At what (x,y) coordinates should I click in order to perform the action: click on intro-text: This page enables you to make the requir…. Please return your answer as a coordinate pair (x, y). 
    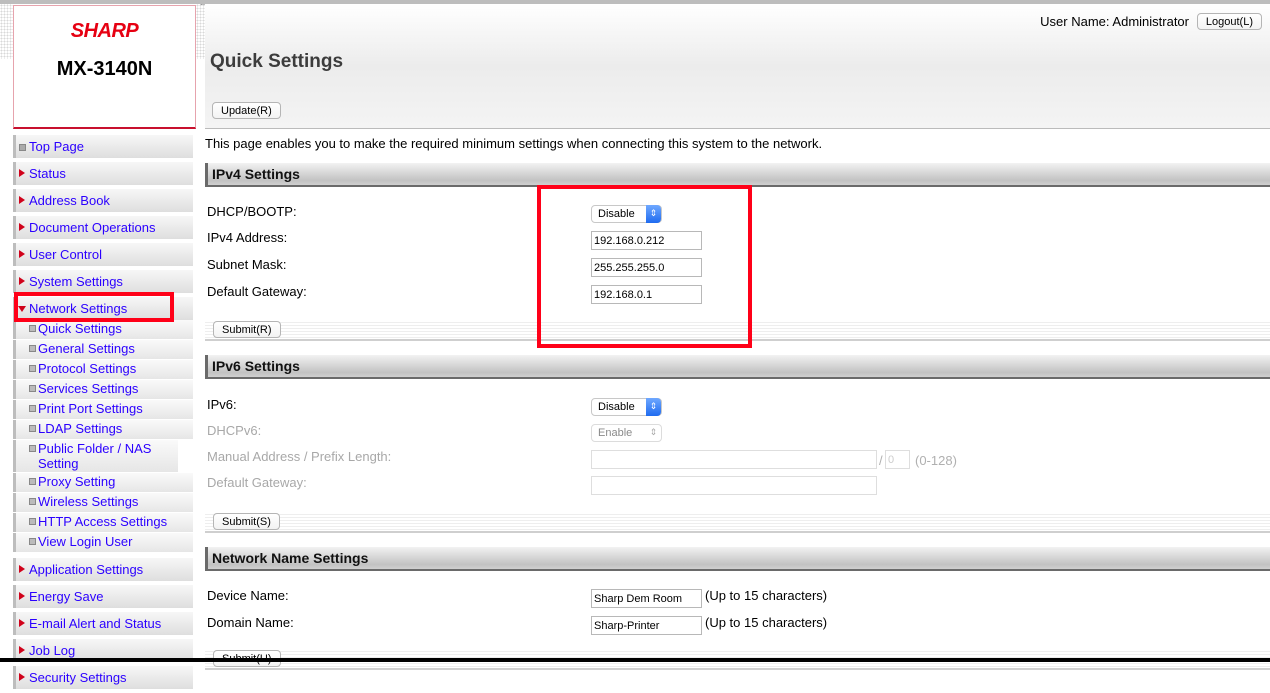
    Looking at the image, I should click on (514, 143).